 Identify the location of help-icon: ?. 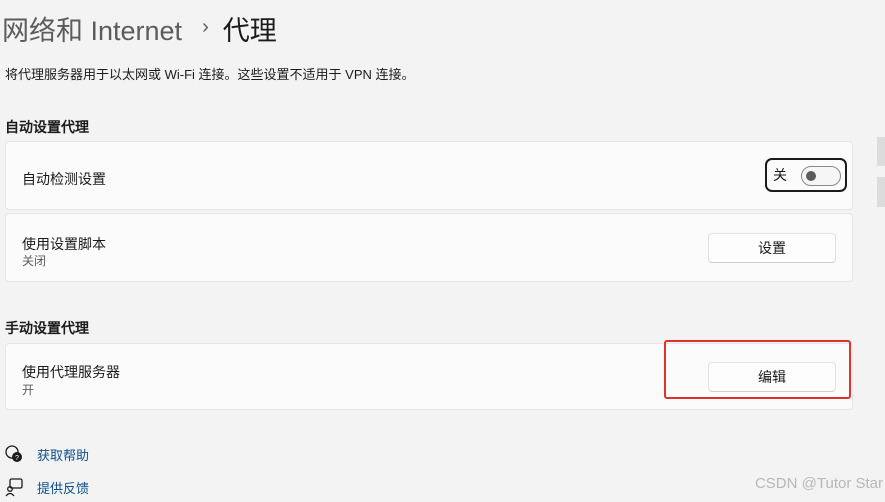
(14, 454).